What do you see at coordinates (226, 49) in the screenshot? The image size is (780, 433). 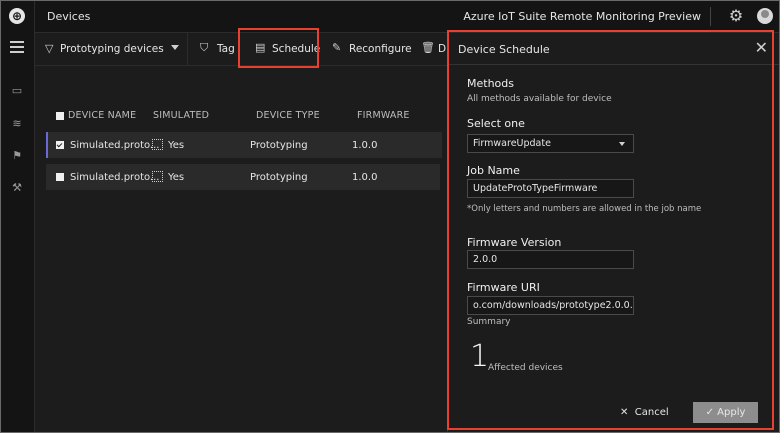 I see `tag-label: Tag` at bounding box center [226, 49].